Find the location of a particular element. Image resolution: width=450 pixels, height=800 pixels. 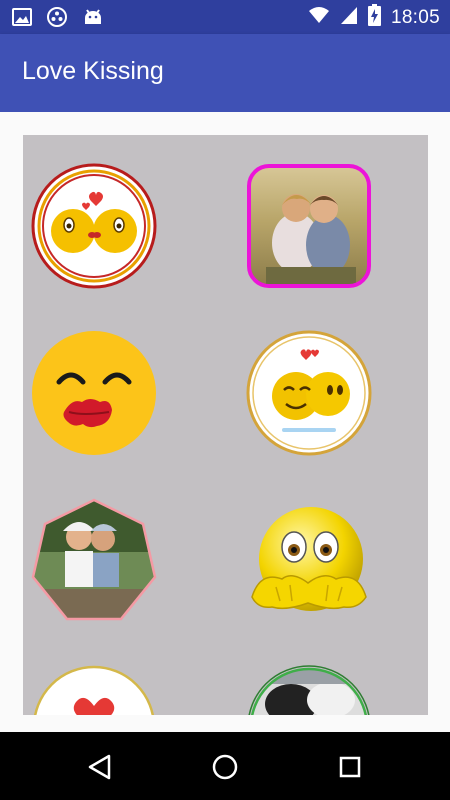

recents-icon is located at coordinates (350, 767).